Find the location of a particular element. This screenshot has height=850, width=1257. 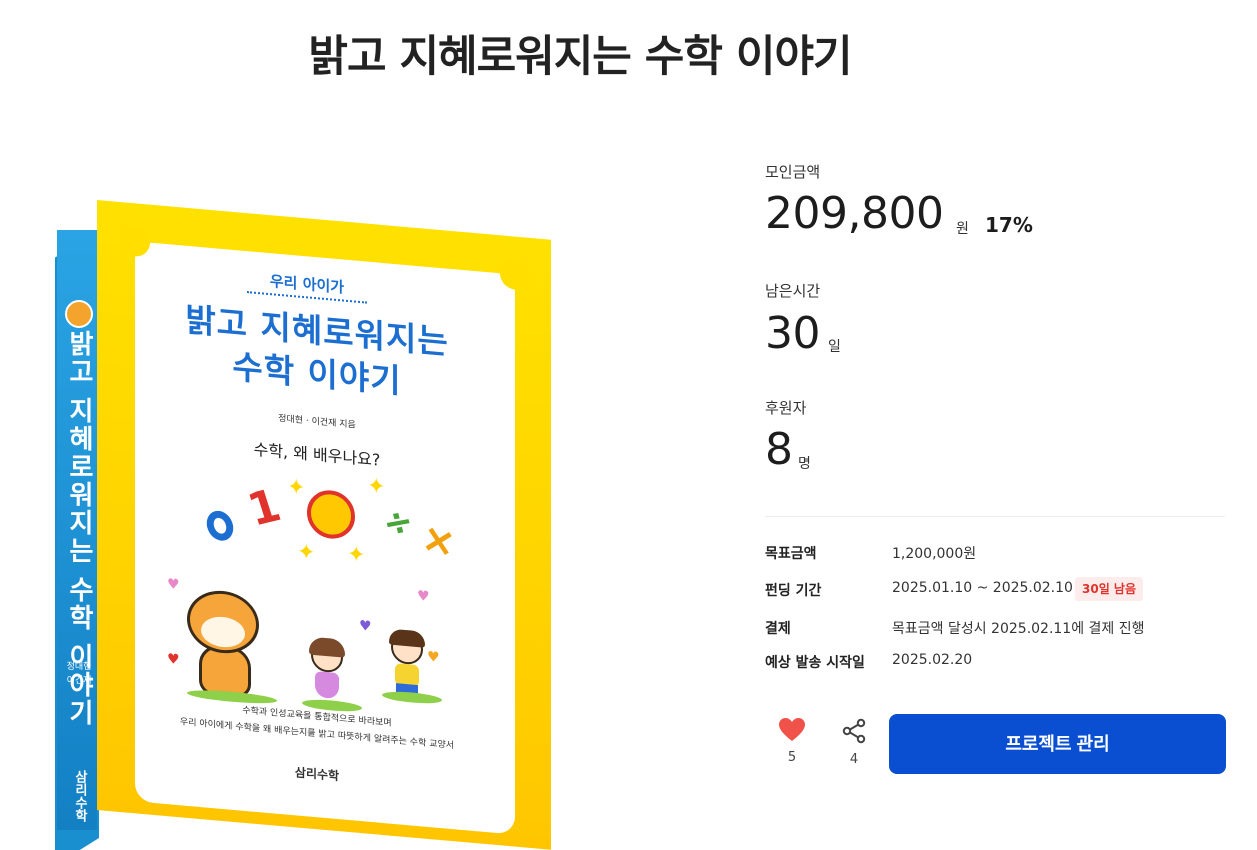

remaining-label: 남은시간 is located at coordinates (793, 291).